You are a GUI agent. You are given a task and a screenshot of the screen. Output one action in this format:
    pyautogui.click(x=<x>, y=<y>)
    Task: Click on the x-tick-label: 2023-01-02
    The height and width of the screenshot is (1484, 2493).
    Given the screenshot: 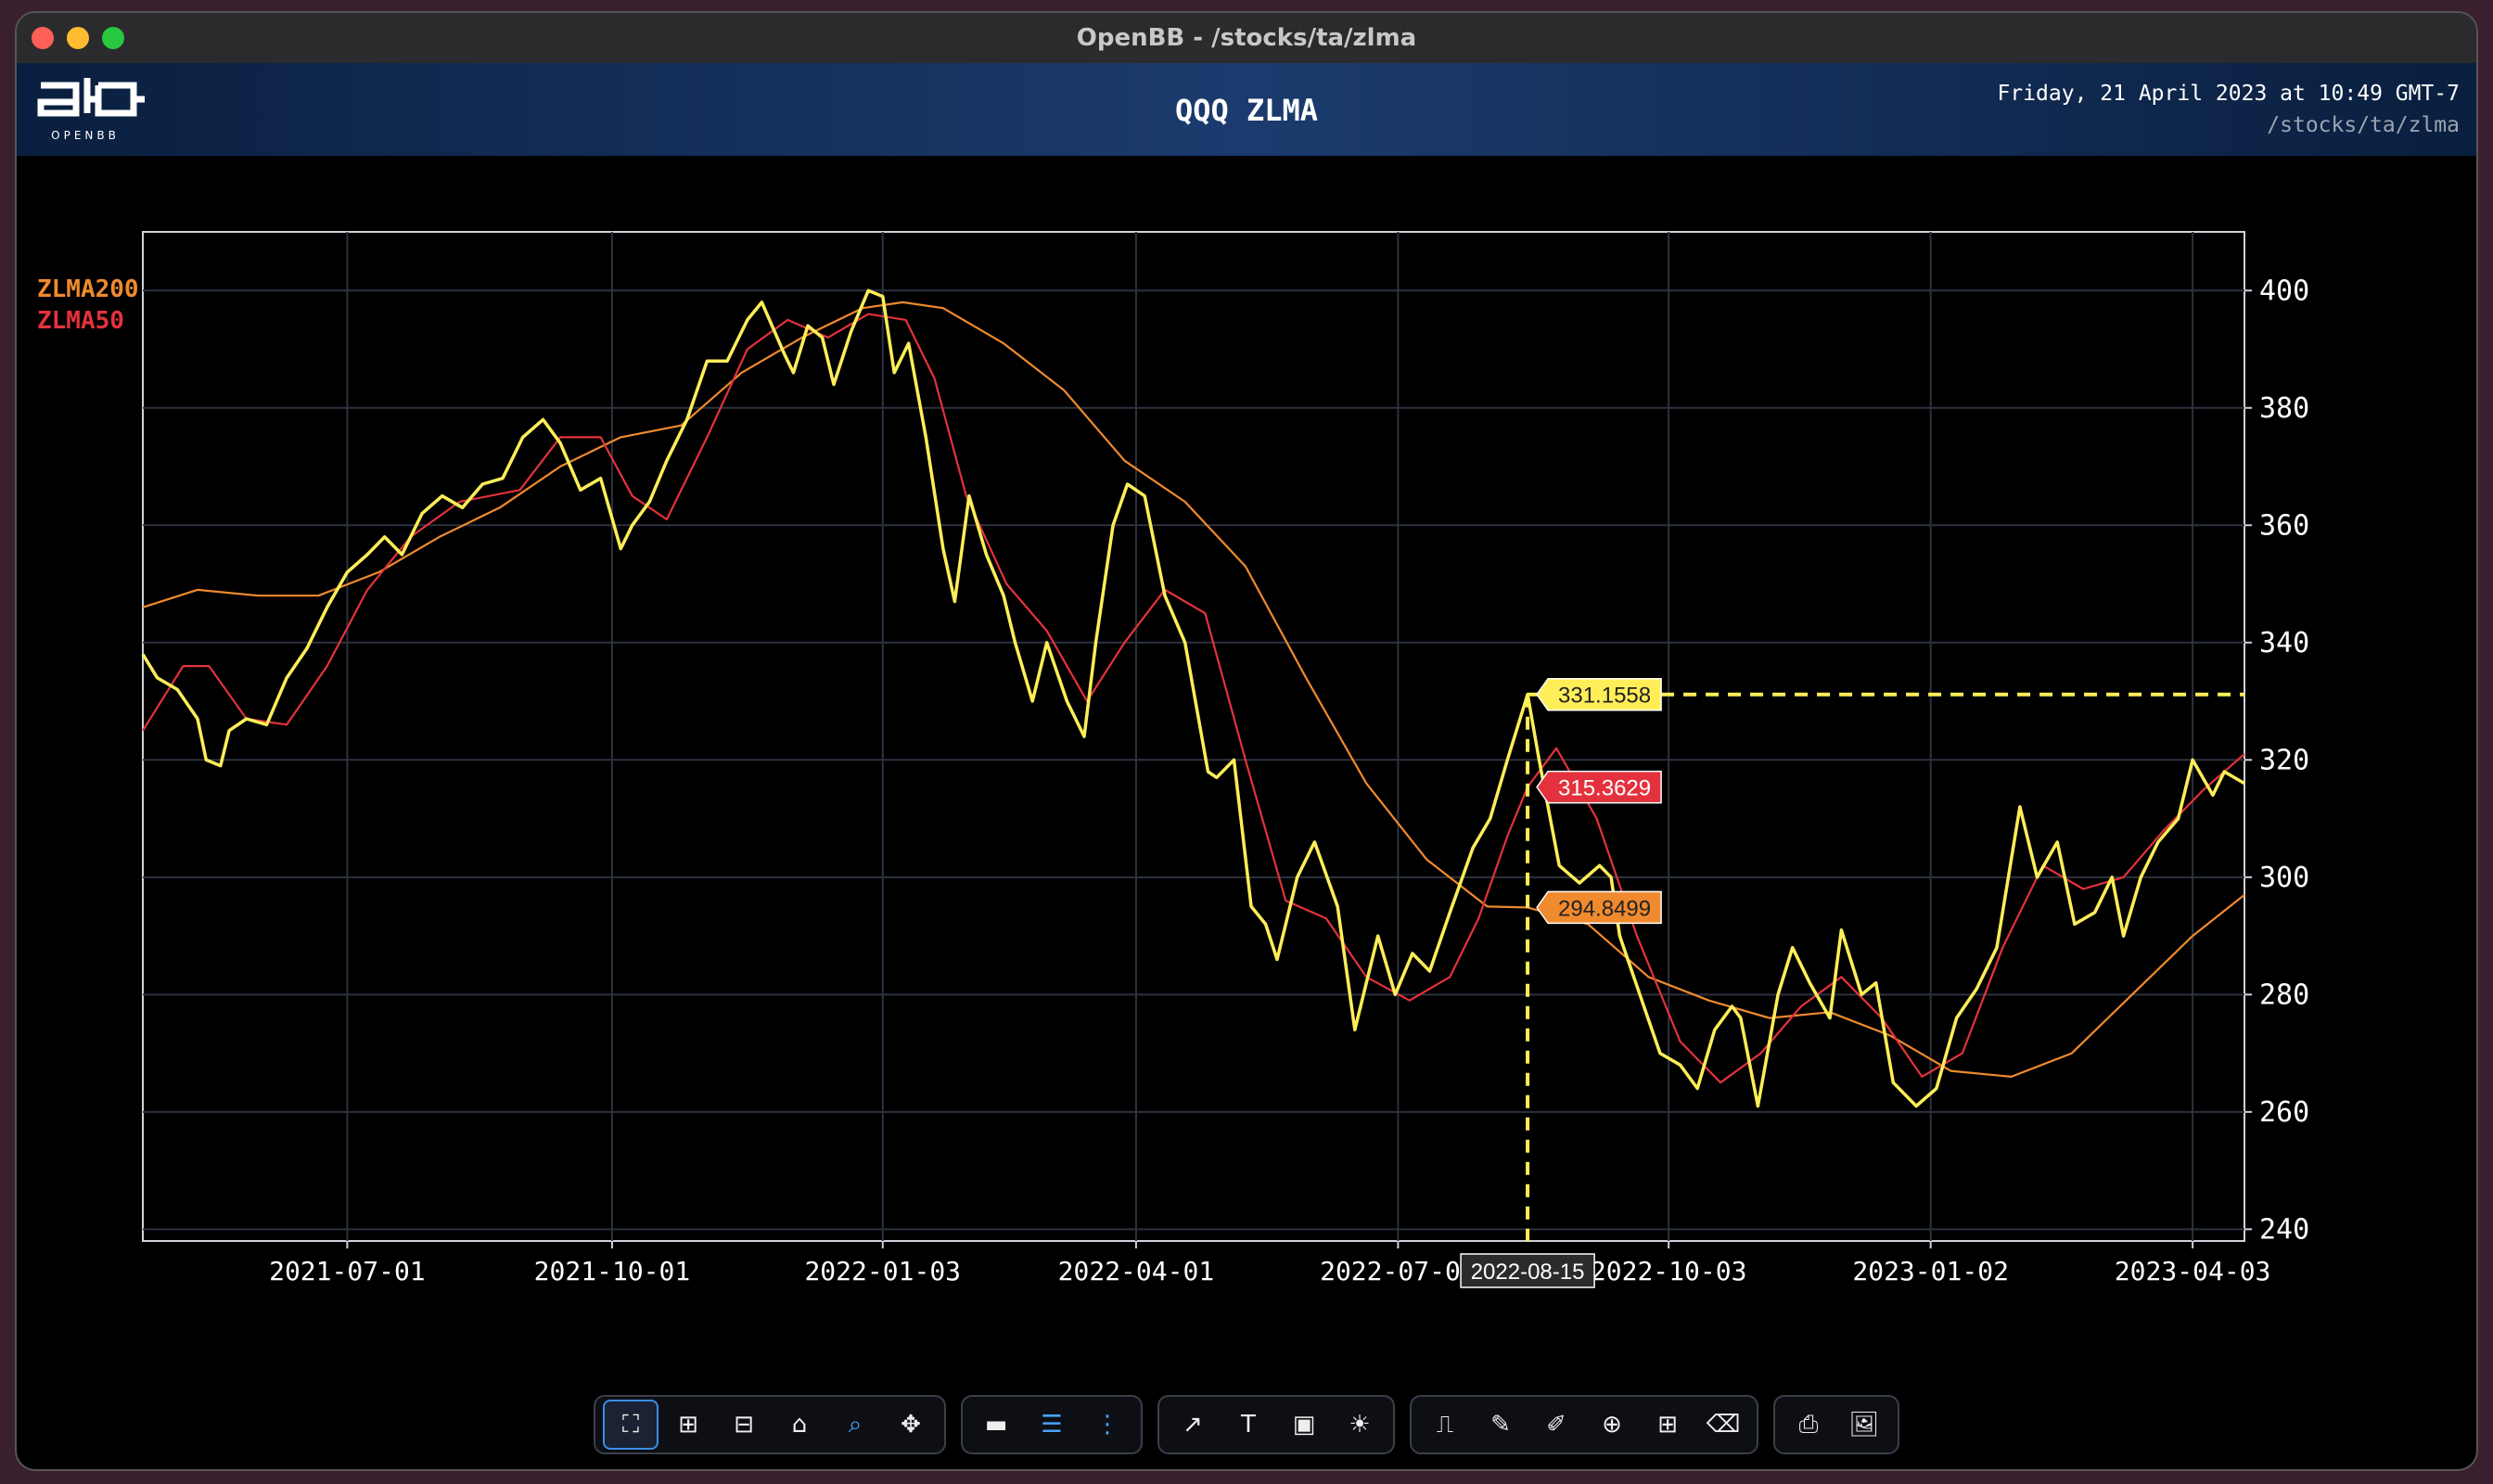 What is the action you would take?
    pyautogui.click(x=1930, y=1271)
    